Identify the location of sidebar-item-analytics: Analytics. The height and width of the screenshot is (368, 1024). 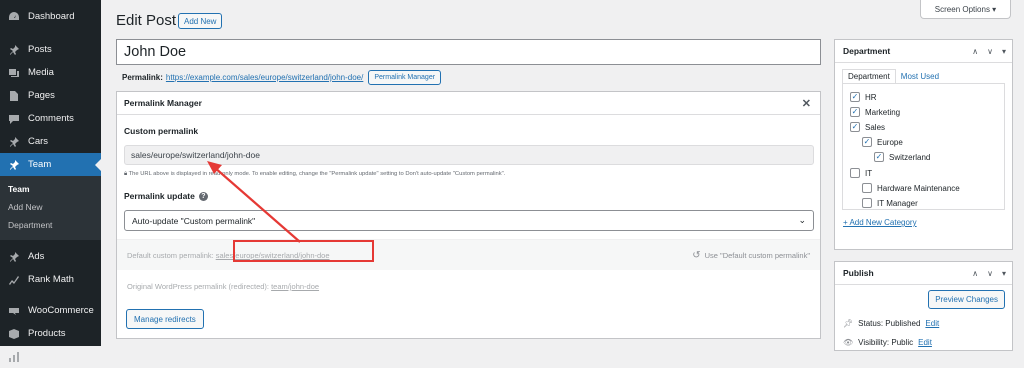
(50, 356).